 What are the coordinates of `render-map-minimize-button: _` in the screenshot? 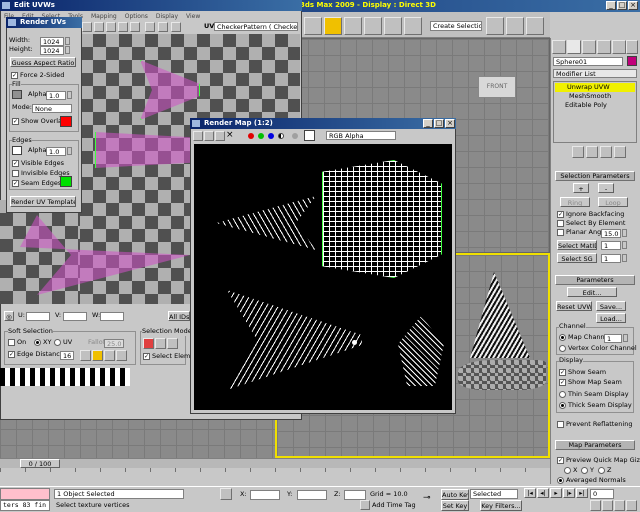 It's located at (428, 123).